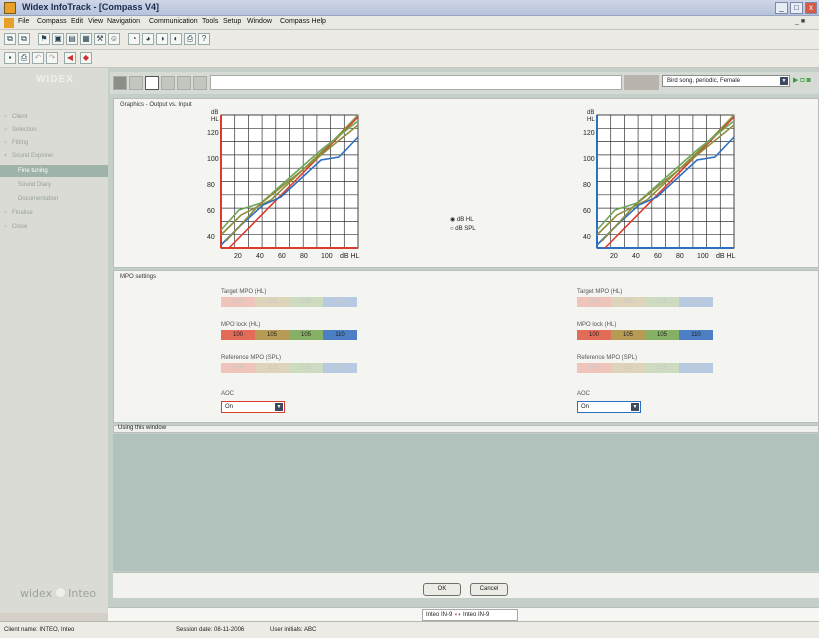 The width and height of the screenshot is (819, 638). What do you see at coordinates (594, 302) in the screenshot?
I see `right-target-mpo-cell: 100` at bounding box center [594, 302].